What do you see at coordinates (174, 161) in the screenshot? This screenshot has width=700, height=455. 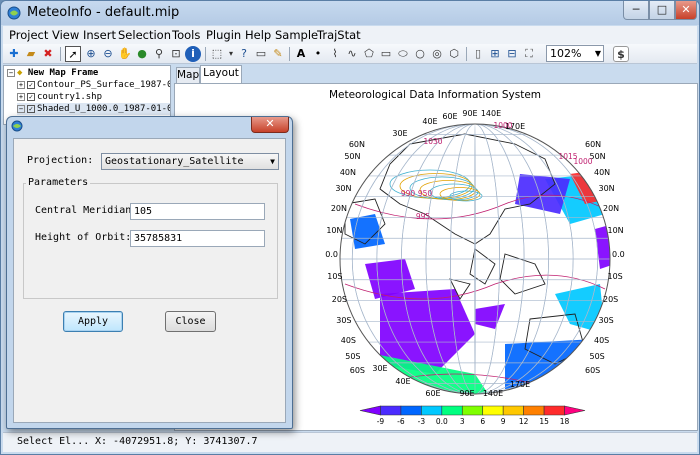 I see `projection-value: Geostationary_Satellite` at bounding box center [174, 161].